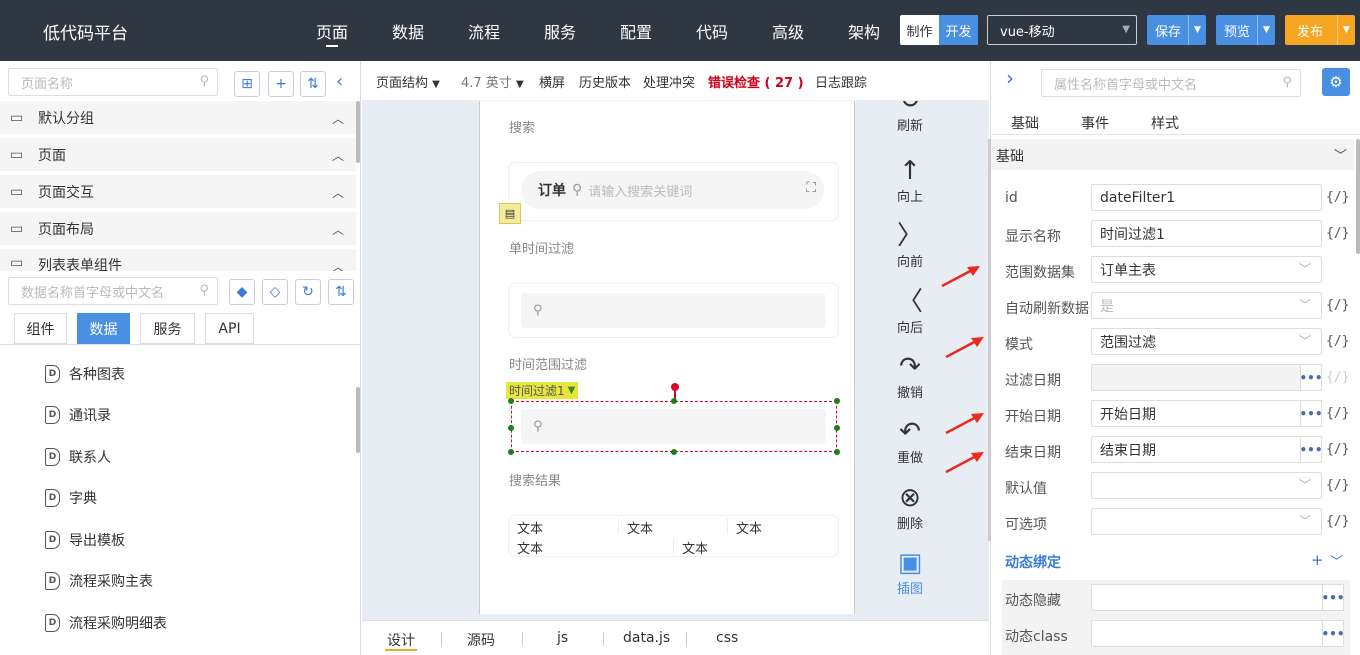 The width and height of the screenshot is (1360, 655). I want to click on tab-data: 数据, so click(103, 328).